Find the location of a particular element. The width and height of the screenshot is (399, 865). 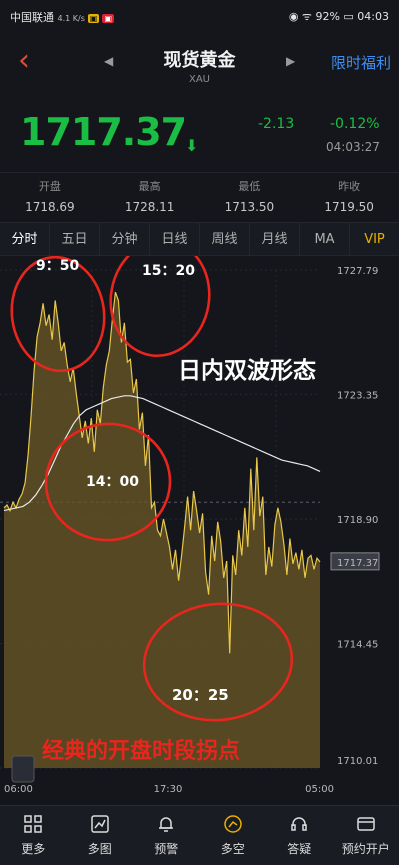

grid-icon is located at coordinates (33, 824).